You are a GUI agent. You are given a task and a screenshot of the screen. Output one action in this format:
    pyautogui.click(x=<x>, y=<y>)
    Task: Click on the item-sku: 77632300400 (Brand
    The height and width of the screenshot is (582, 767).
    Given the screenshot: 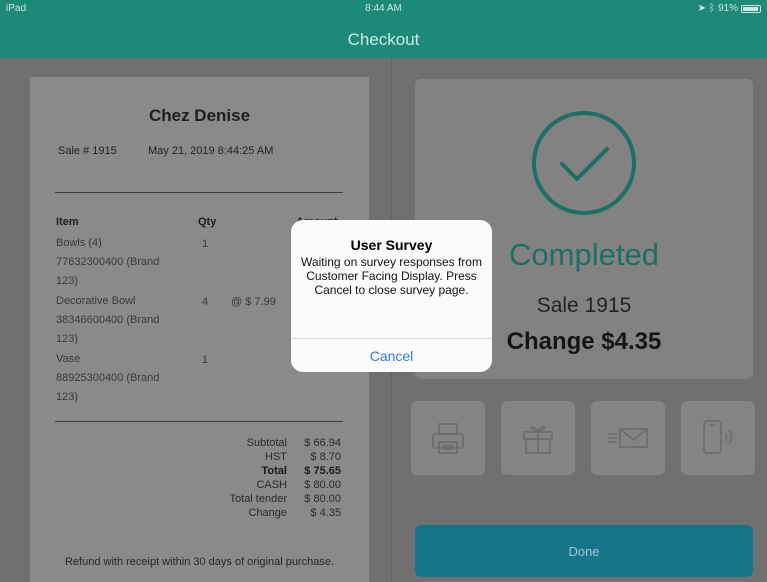 What is the action you would take?
    pyautogui.click(x=108, y=262)
    